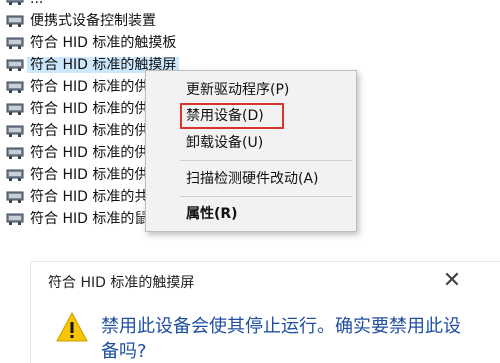  I want to click on menu-item-update-driver: 更新驱动程序(P), so click(237, 90).